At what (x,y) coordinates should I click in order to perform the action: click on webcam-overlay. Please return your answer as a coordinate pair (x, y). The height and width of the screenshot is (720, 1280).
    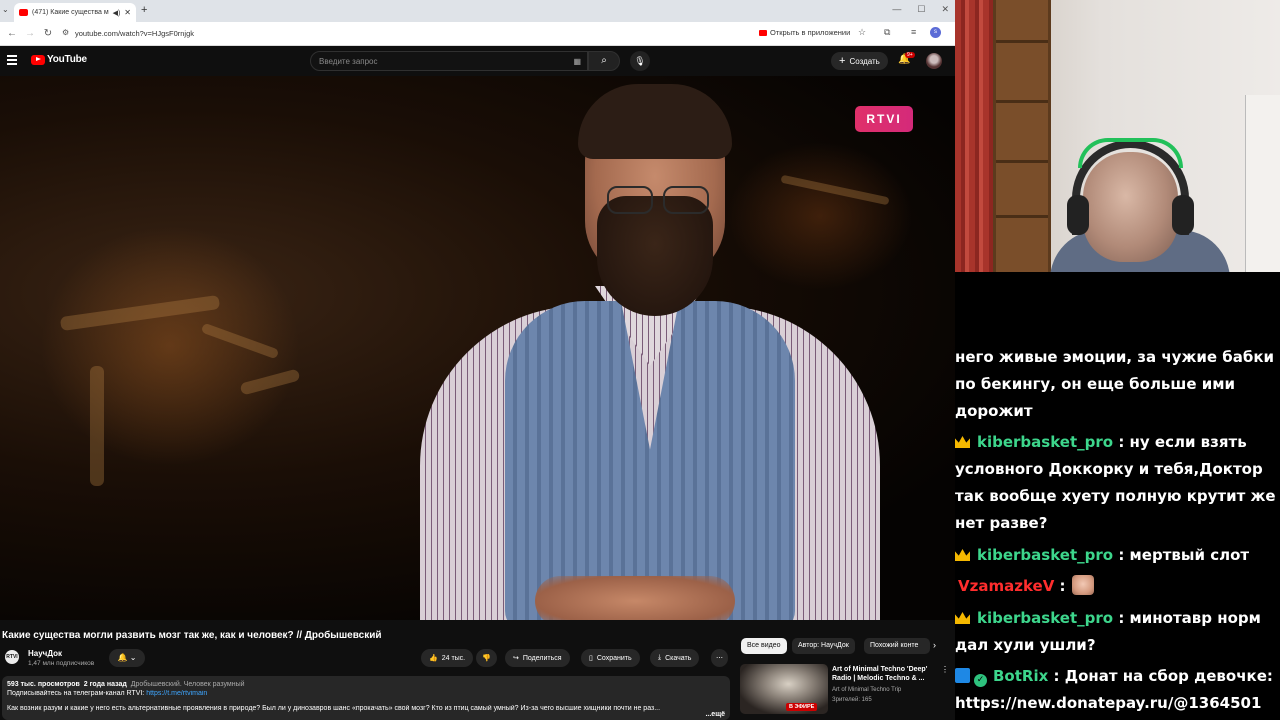
    Looking at the image, I should click on (1117, 136).